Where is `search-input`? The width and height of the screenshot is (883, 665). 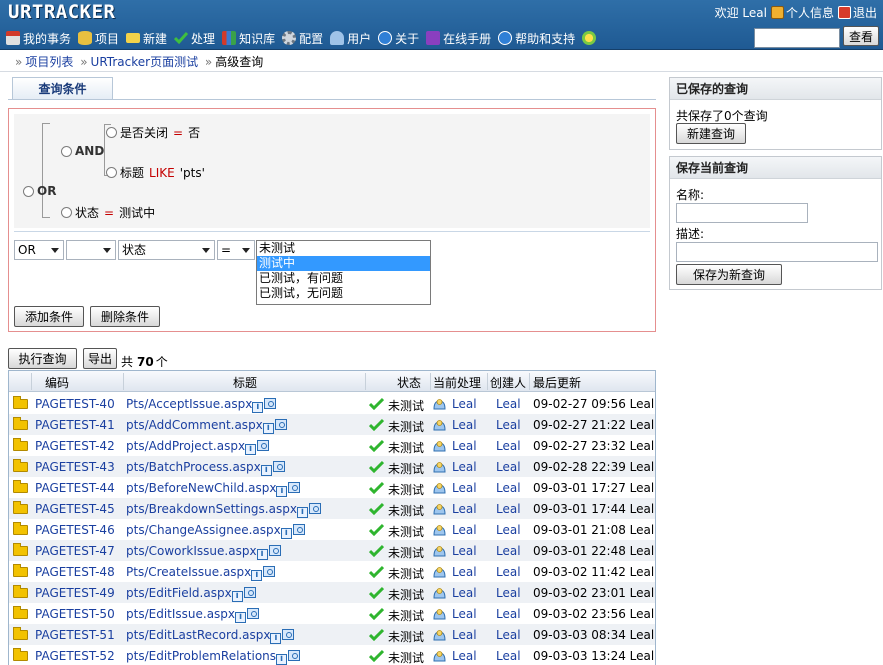
search-input is located at coordinates (797, 38).